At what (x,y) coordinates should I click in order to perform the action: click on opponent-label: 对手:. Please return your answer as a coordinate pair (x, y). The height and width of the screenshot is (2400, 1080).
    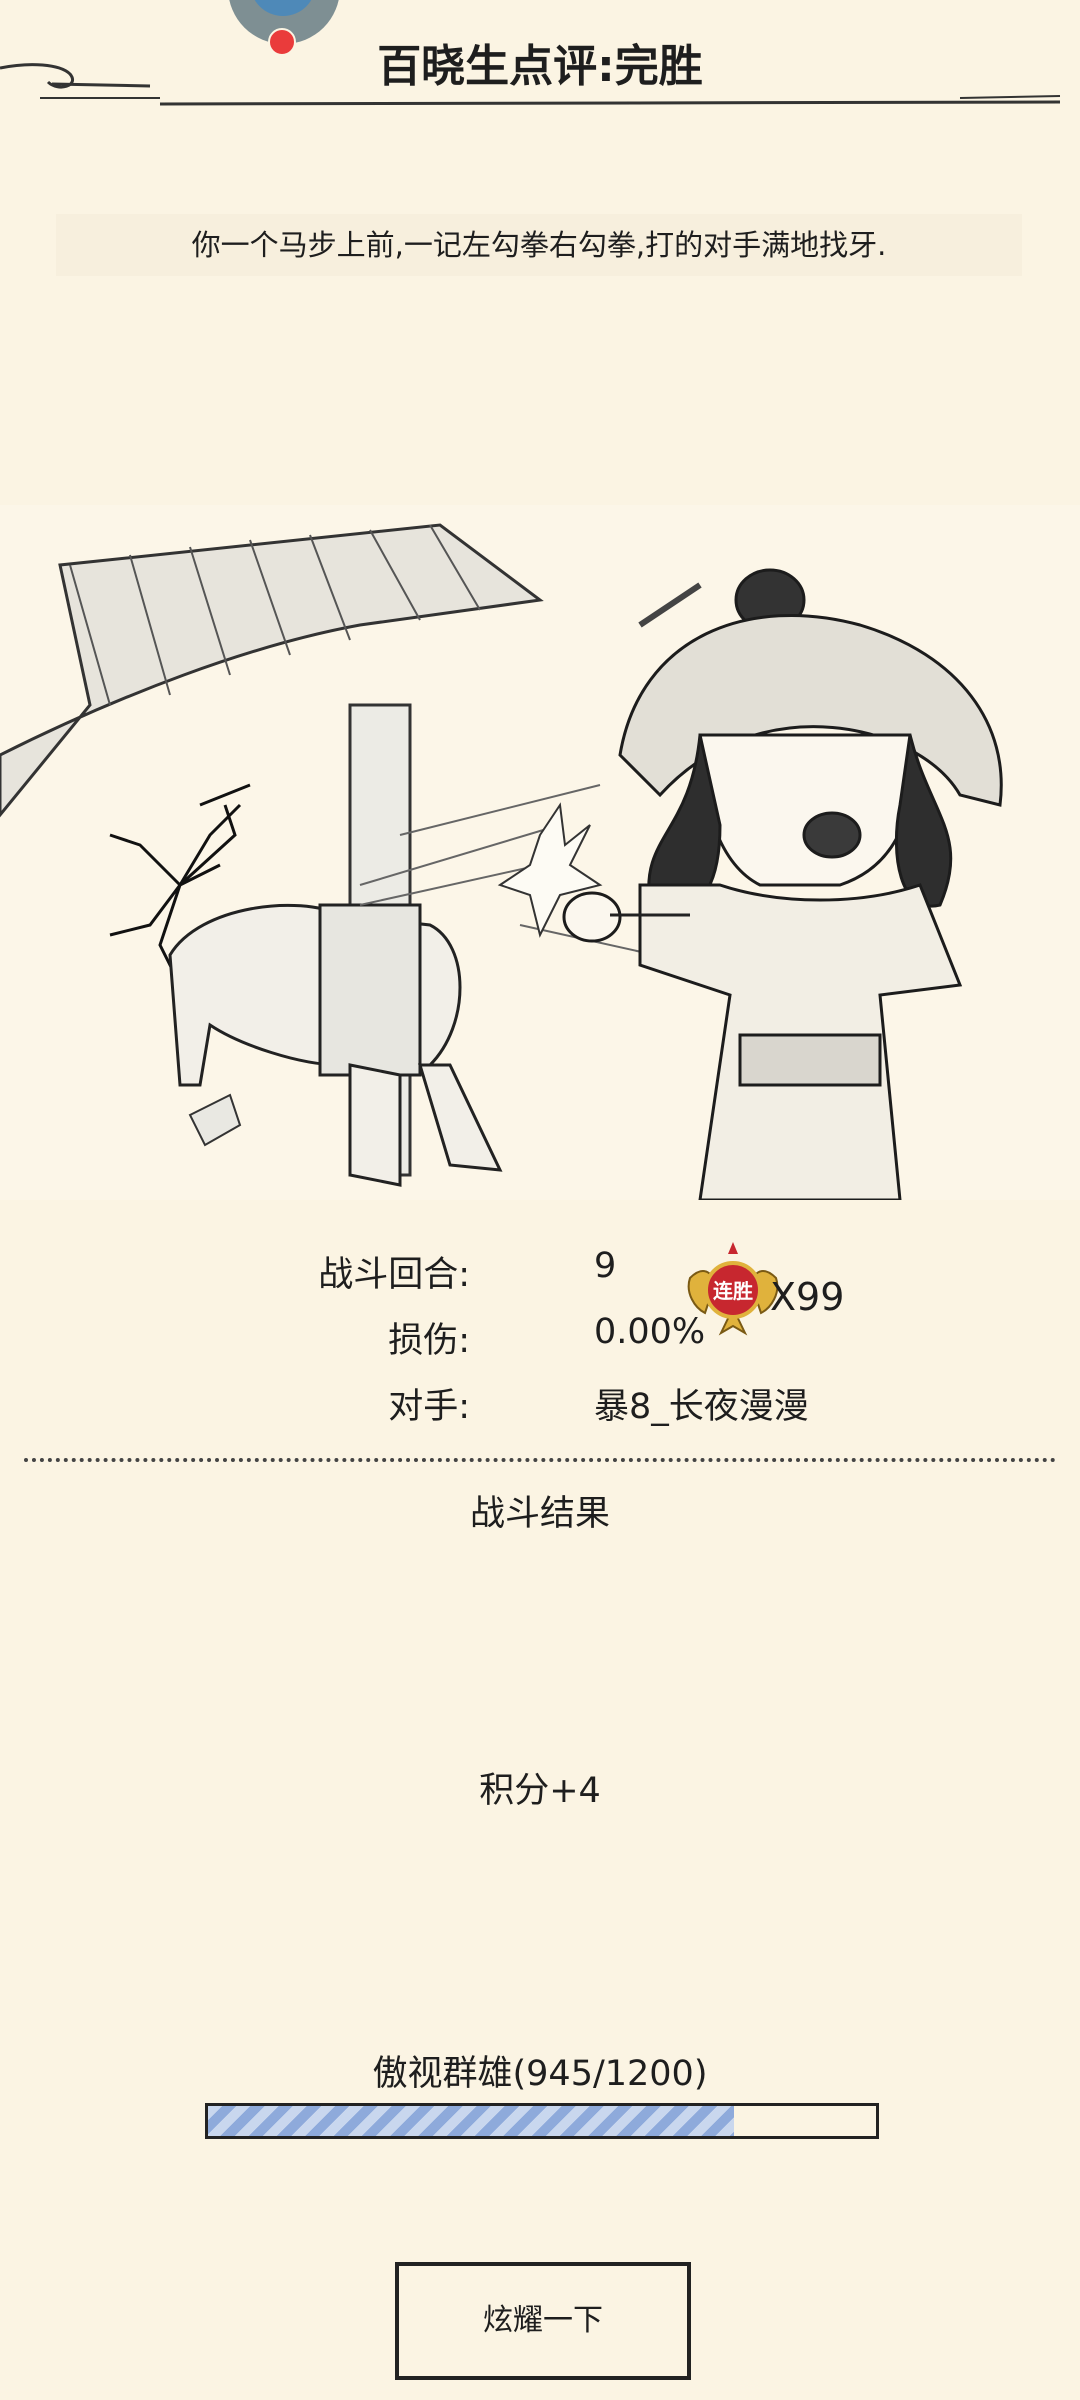
    Looking at the image, I should click on (429, 1407).